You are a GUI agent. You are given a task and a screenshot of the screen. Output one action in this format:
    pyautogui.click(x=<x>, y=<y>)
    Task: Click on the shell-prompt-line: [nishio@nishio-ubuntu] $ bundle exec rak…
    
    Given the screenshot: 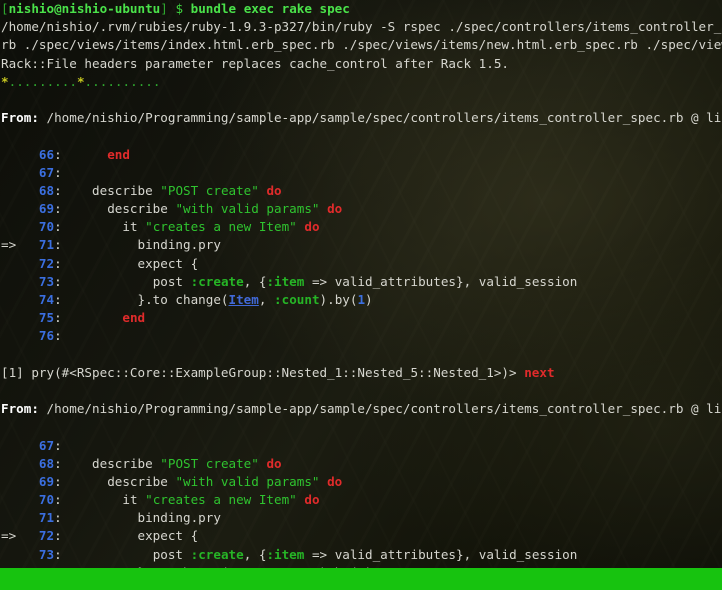 What is the action you would take?
    pyautogui.click(x=361, y=9)
    